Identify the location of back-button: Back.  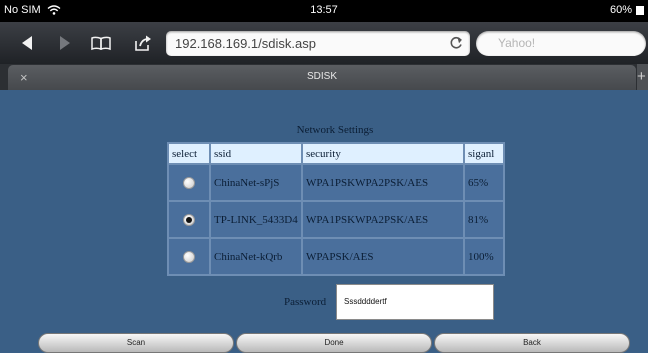
(532, 343).